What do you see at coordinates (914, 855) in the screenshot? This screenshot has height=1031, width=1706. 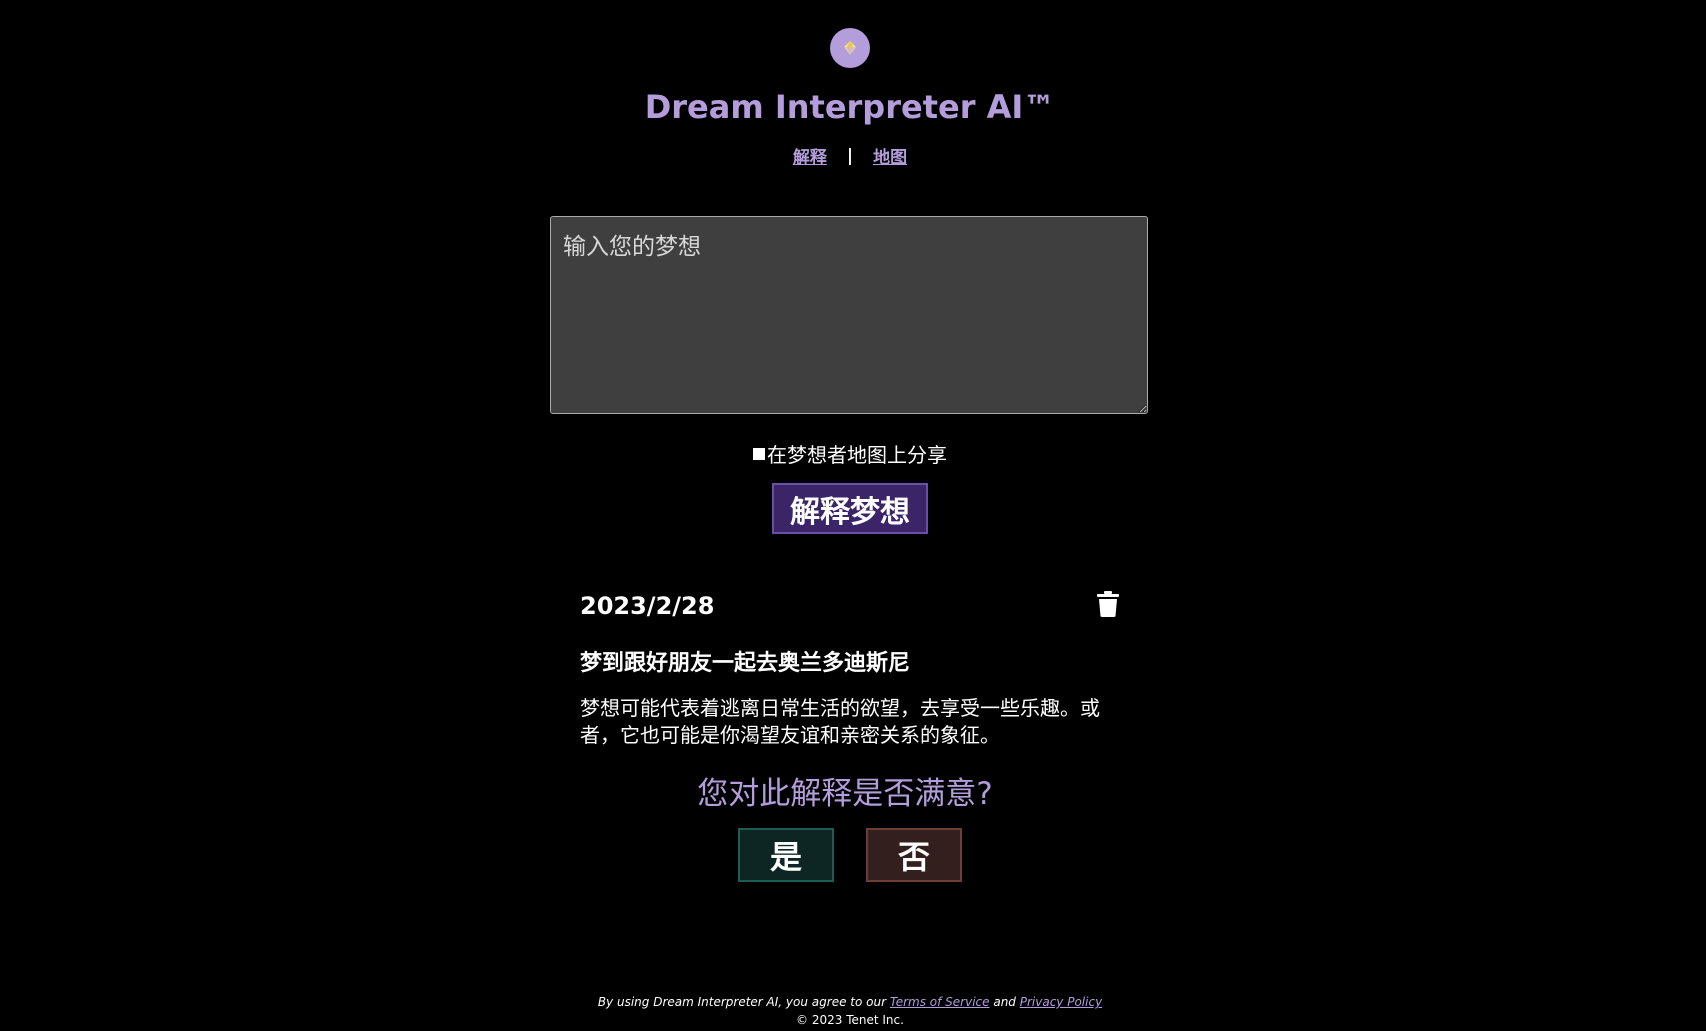 I see `no-button: 否` at bounding box center [914, 855].